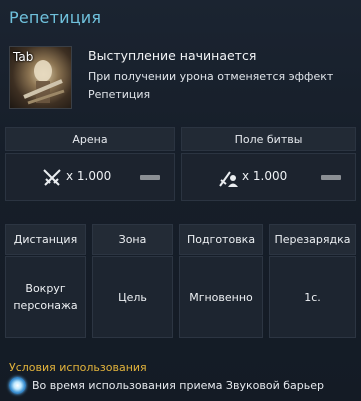  What do you see at coordinates (221, 297) in the screenshot?
I see `attr-value-cast: Мгновенно` at bounding box center [221, 297].